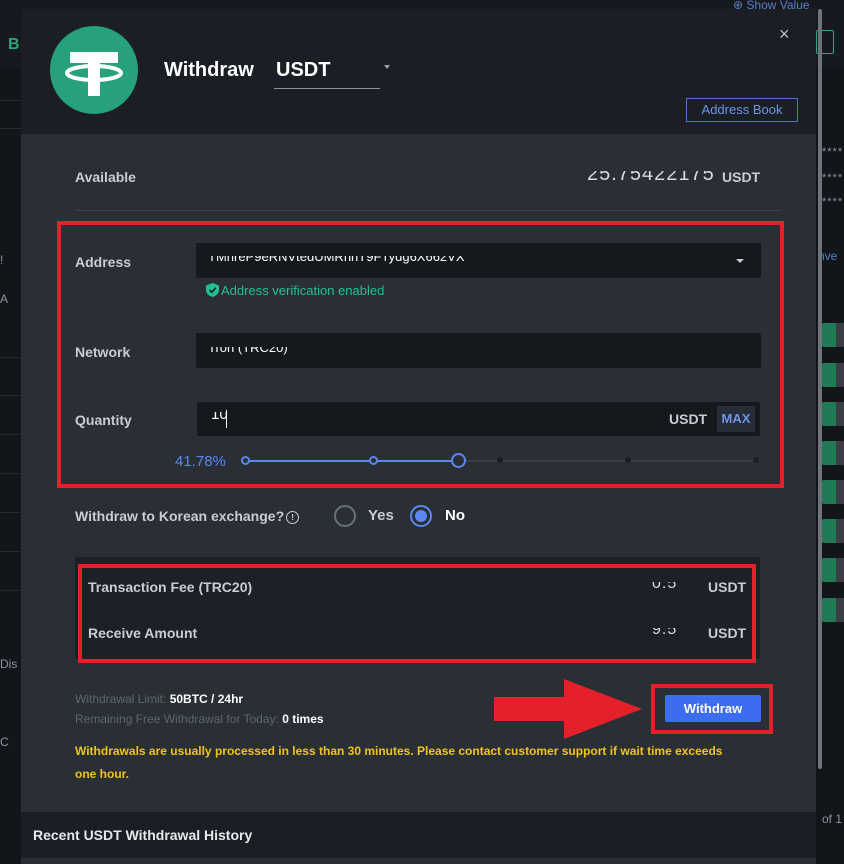 This screenshot has height=864, width=844. Describe the element at coordinates (206, 699) in the screenshot. I see `withdrawal-limit-value: 50BTC / 24hr` at that location.